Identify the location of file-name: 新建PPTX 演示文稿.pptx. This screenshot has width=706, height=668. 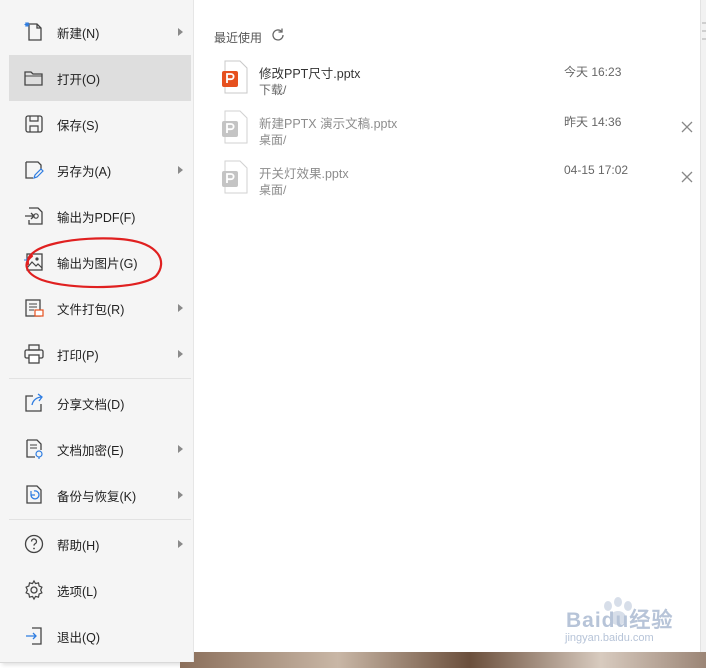
(328, 124).